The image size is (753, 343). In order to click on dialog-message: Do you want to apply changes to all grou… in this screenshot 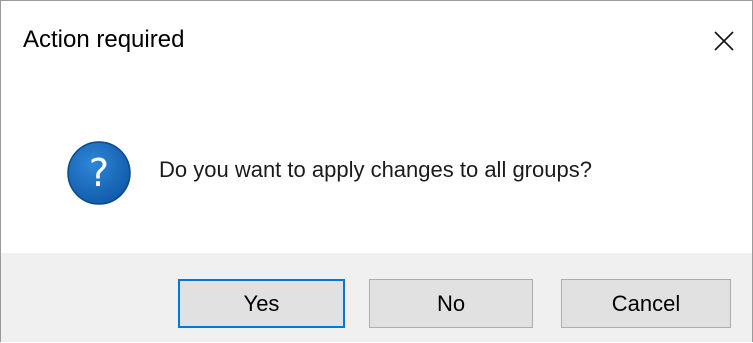, I will do `click(375, 169)`.